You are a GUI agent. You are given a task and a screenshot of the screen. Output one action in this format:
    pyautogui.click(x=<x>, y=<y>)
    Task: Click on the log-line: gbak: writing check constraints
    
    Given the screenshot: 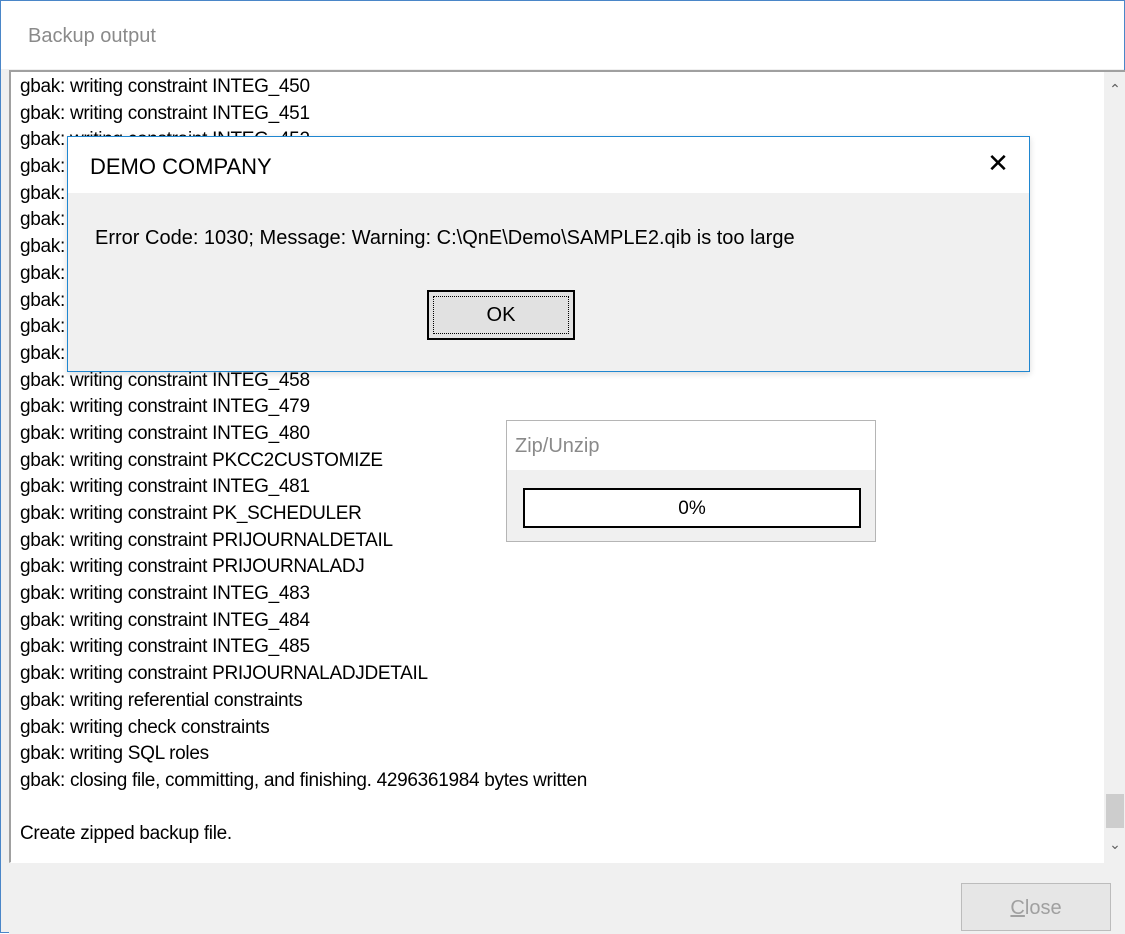 What is the action you would take?
    pyautogui.click(x=145, y=727)
    